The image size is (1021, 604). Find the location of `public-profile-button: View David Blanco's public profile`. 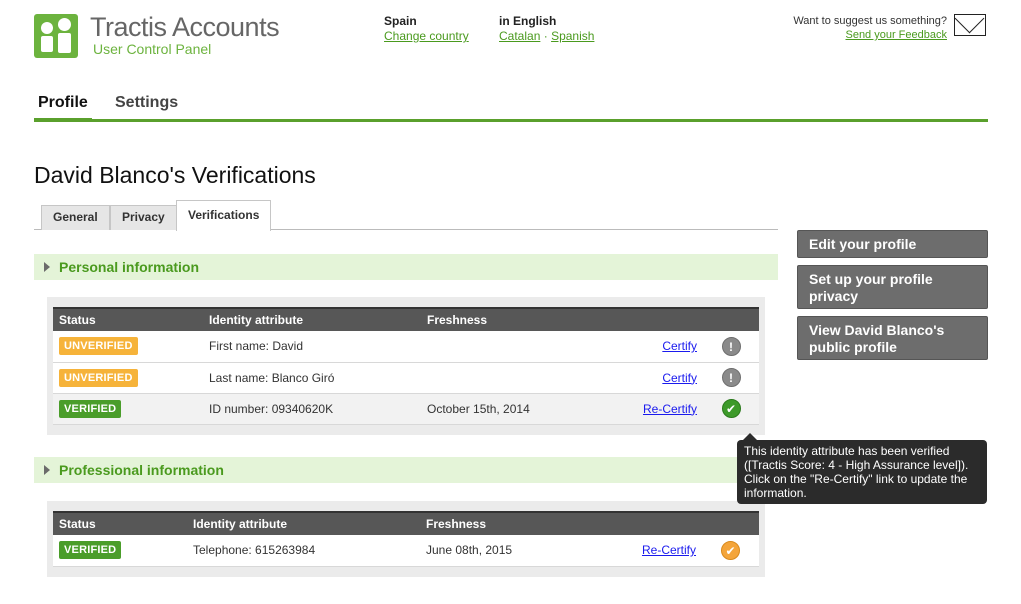

public-profile-button: View David Blanco's public profile is located at coordinates (892, 338).